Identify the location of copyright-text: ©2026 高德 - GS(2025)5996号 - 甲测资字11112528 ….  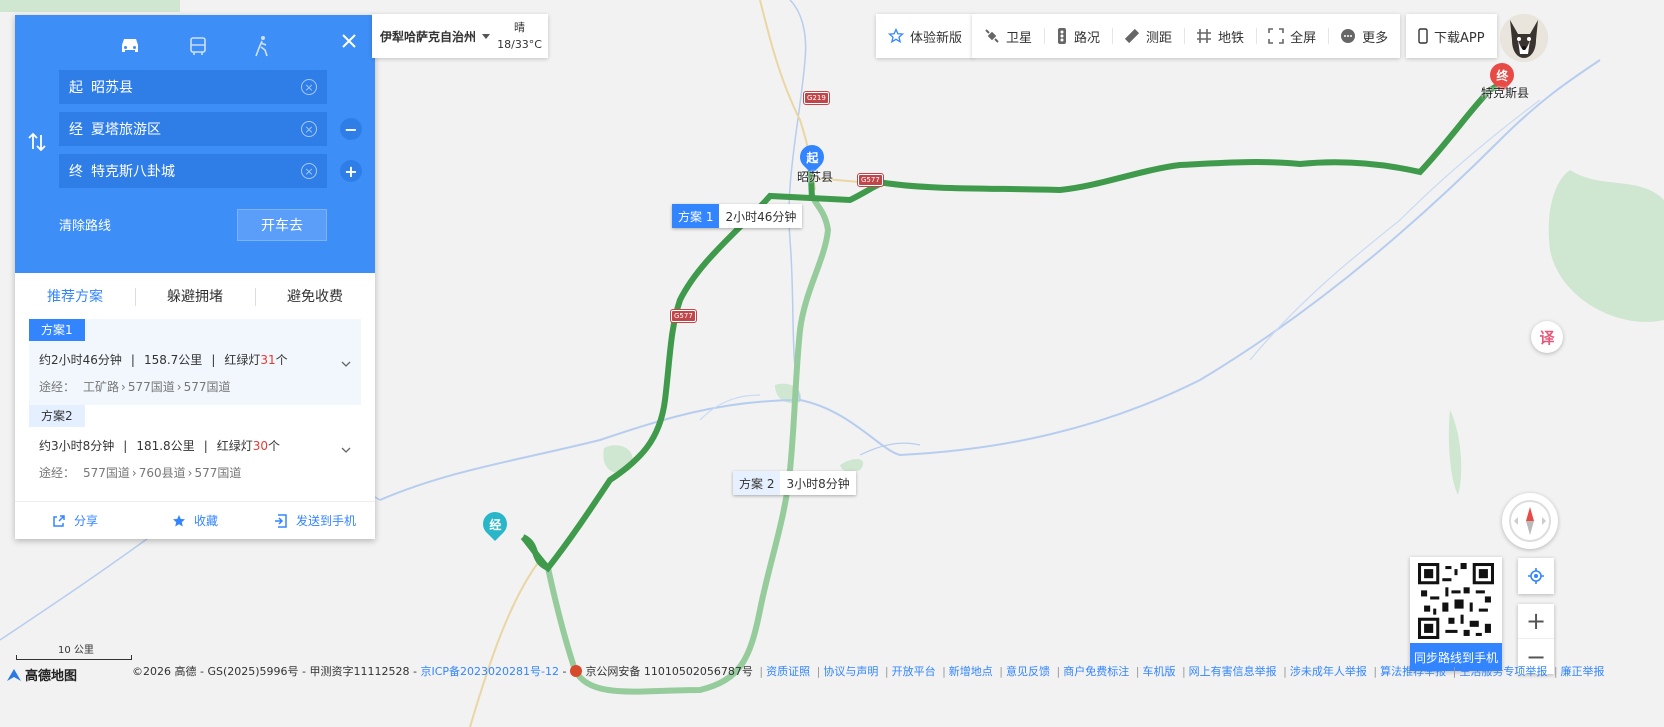
(274, 671).